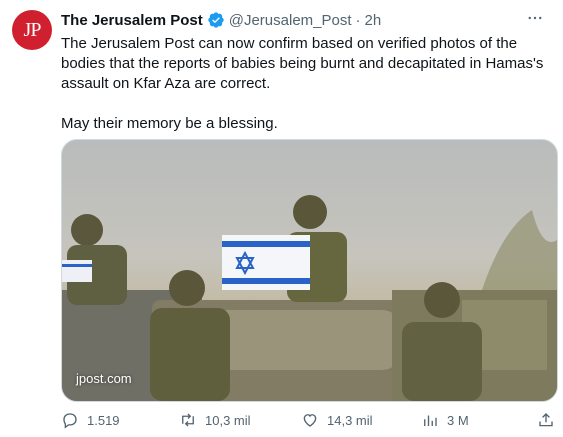 The height and width of the screenshot is (437, 563). I want to click on tweet-header: The Jerusalem Post @Jerusalem_Post · 2h, so click(304, 20).